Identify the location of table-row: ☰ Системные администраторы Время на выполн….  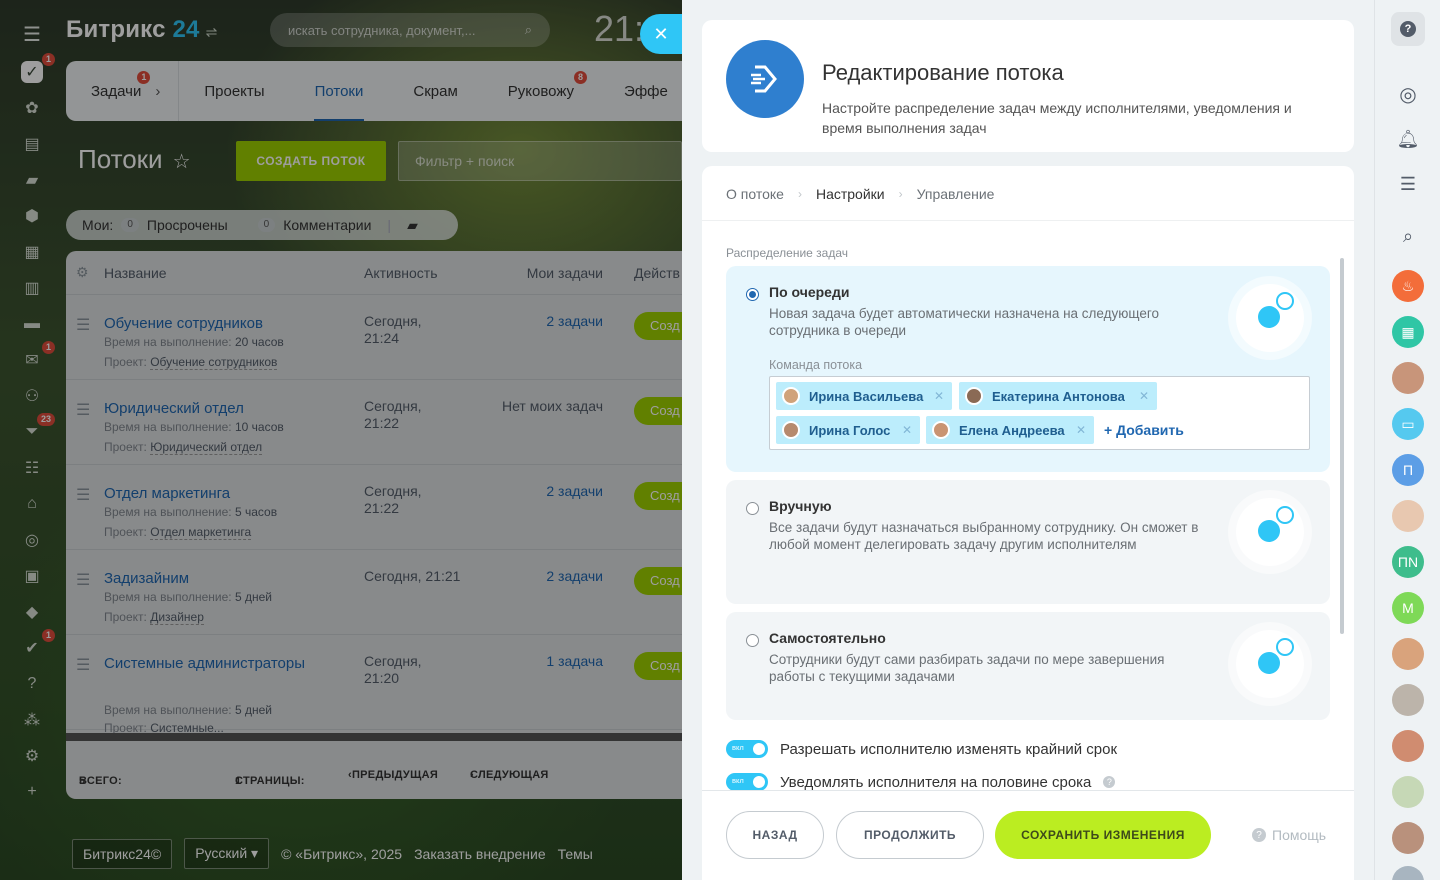
(374, 685).